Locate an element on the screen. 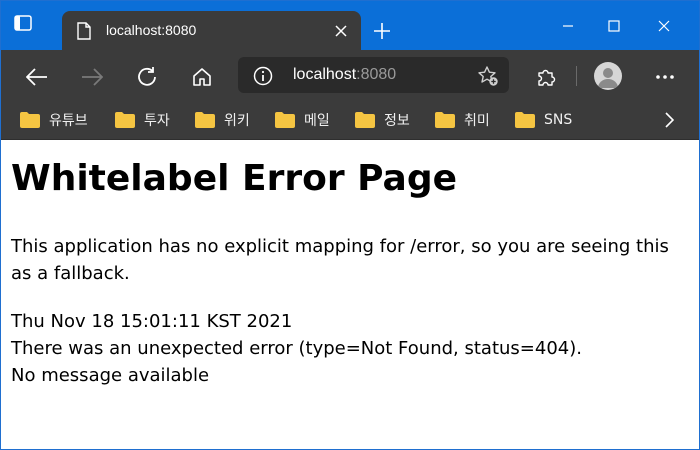 Image resolution: width=700 pixels, height=450 pixels. active-tab: localhost:8080 is located at coordinates (211, 31).